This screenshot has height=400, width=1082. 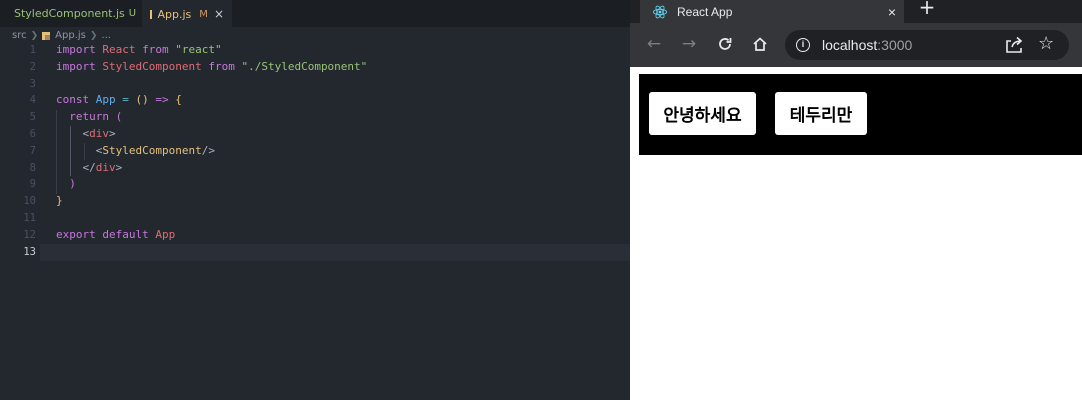 I want to click on code-line: return (, so click(x=96, y=117).